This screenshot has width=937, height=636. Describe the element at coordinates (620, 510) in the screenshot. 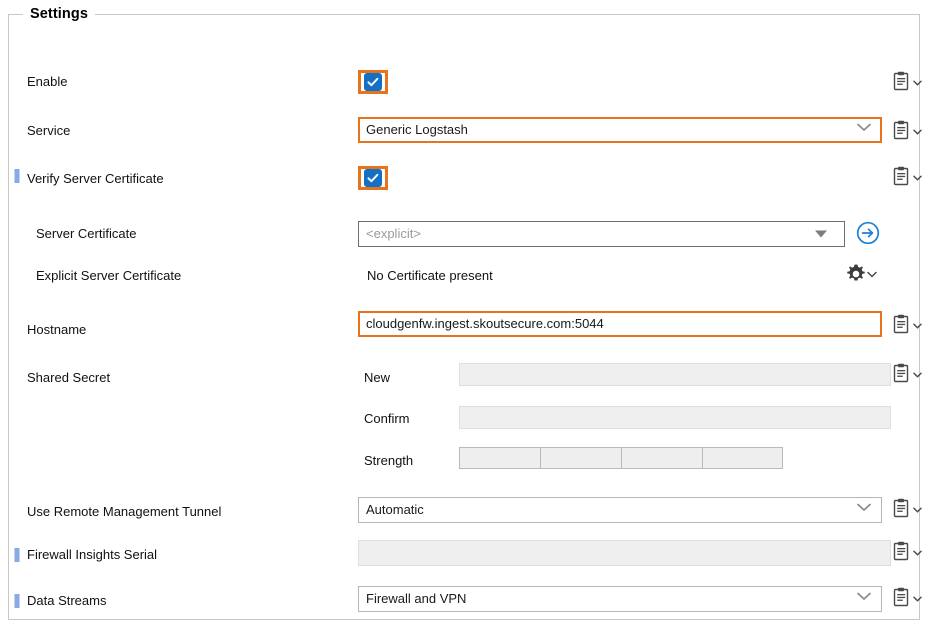

I see `remote-management-tunnel-select: Automatic` at that location.